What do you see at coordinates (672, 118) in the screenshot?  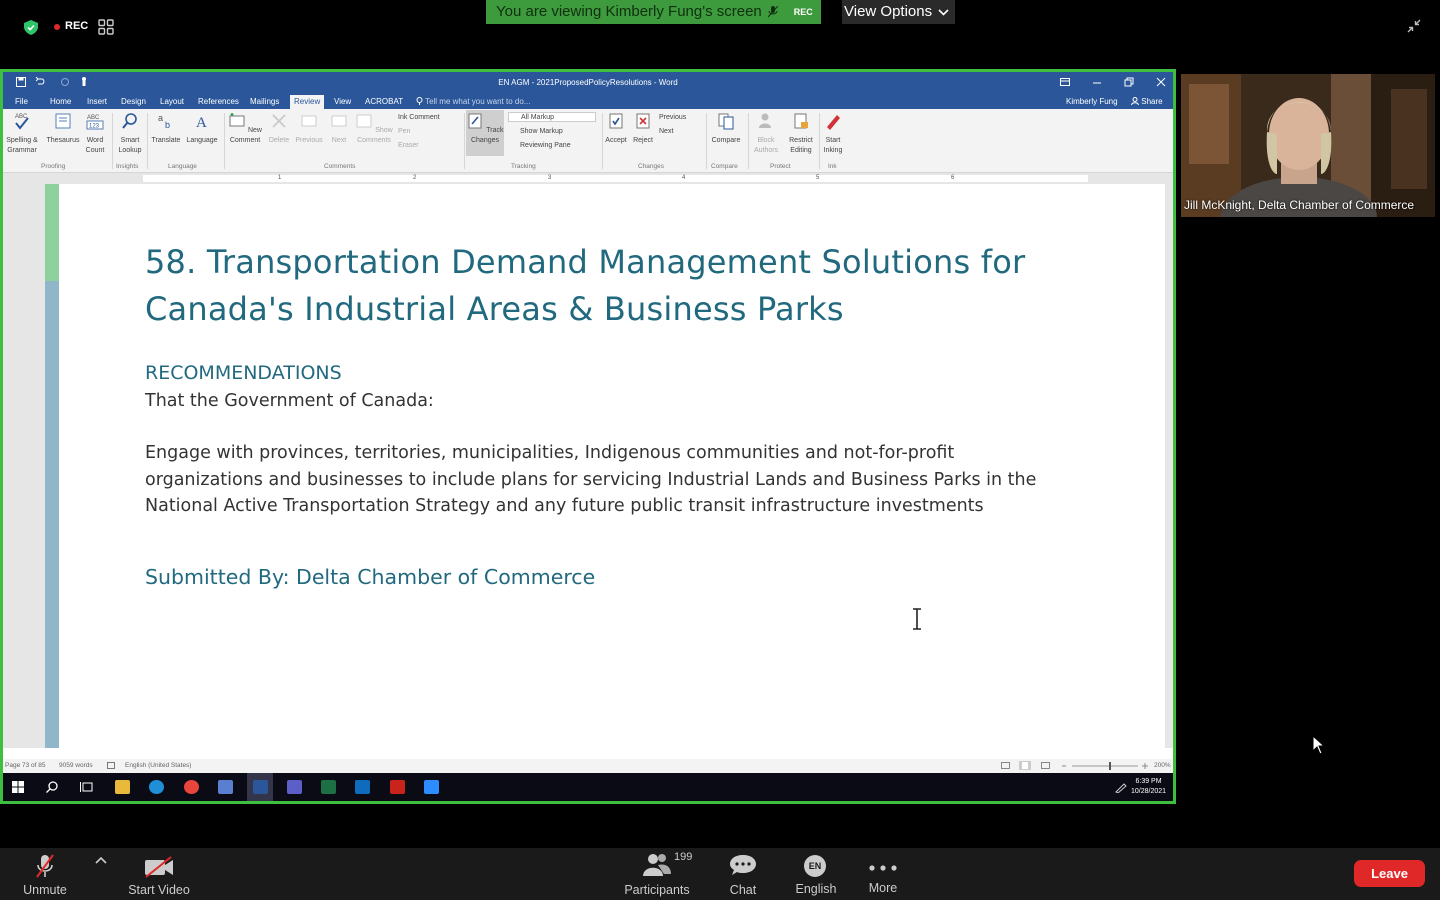 I see `previous-change-button: Previous` at bounding box center [672, 118].